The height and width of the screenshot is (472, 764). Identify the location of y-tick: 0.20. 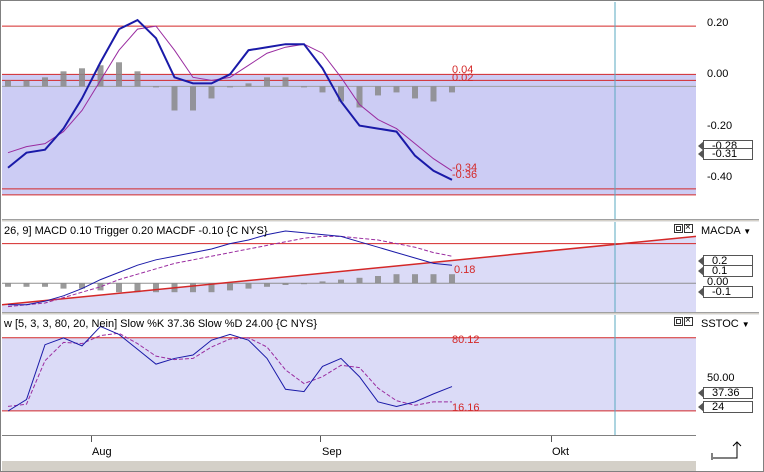
(718, 23).